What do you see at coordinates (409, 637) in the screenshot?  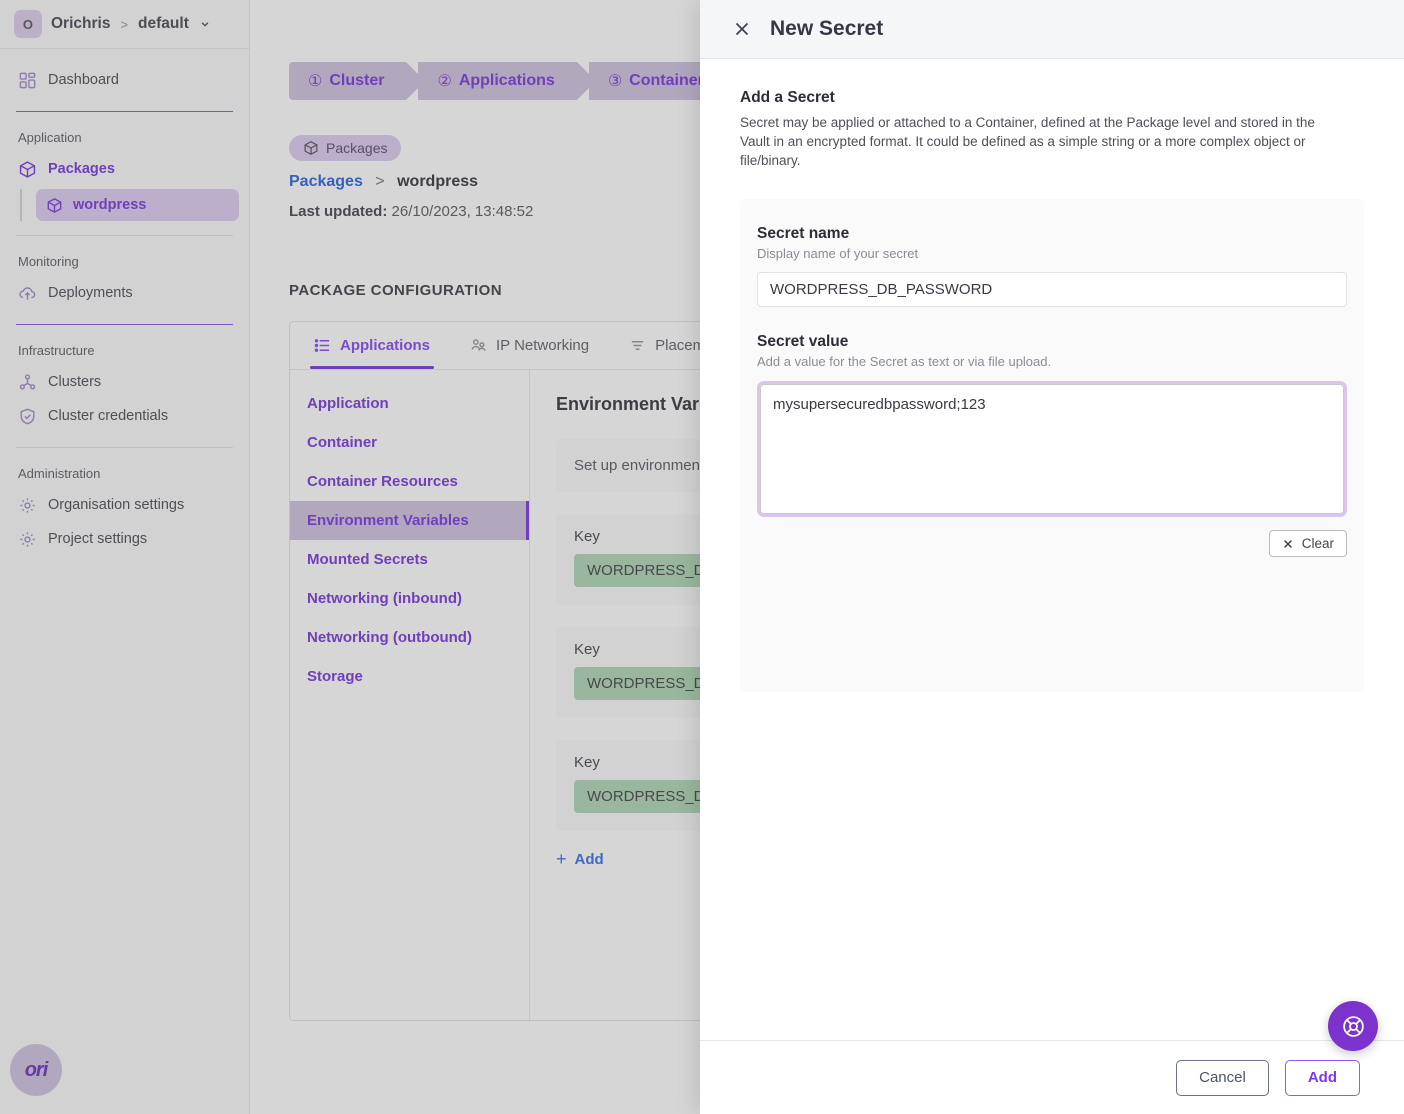 I see `config-nav-networking-outbound: Networking (outbound)` at bounding box center [409, 637].